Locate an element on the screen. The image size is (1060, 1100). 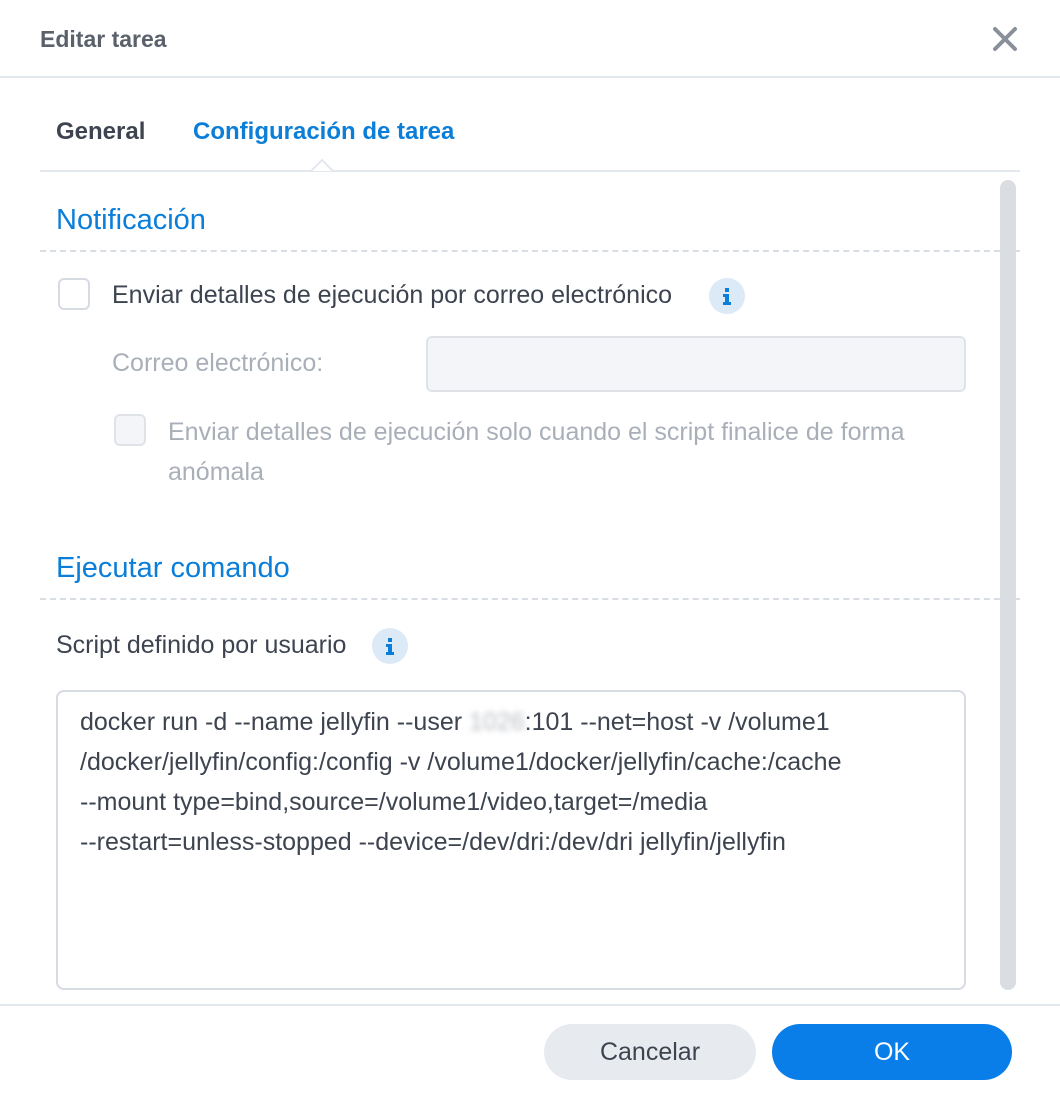
tab-bar: General Configuración de tarea is located at coordinates (530, 136).